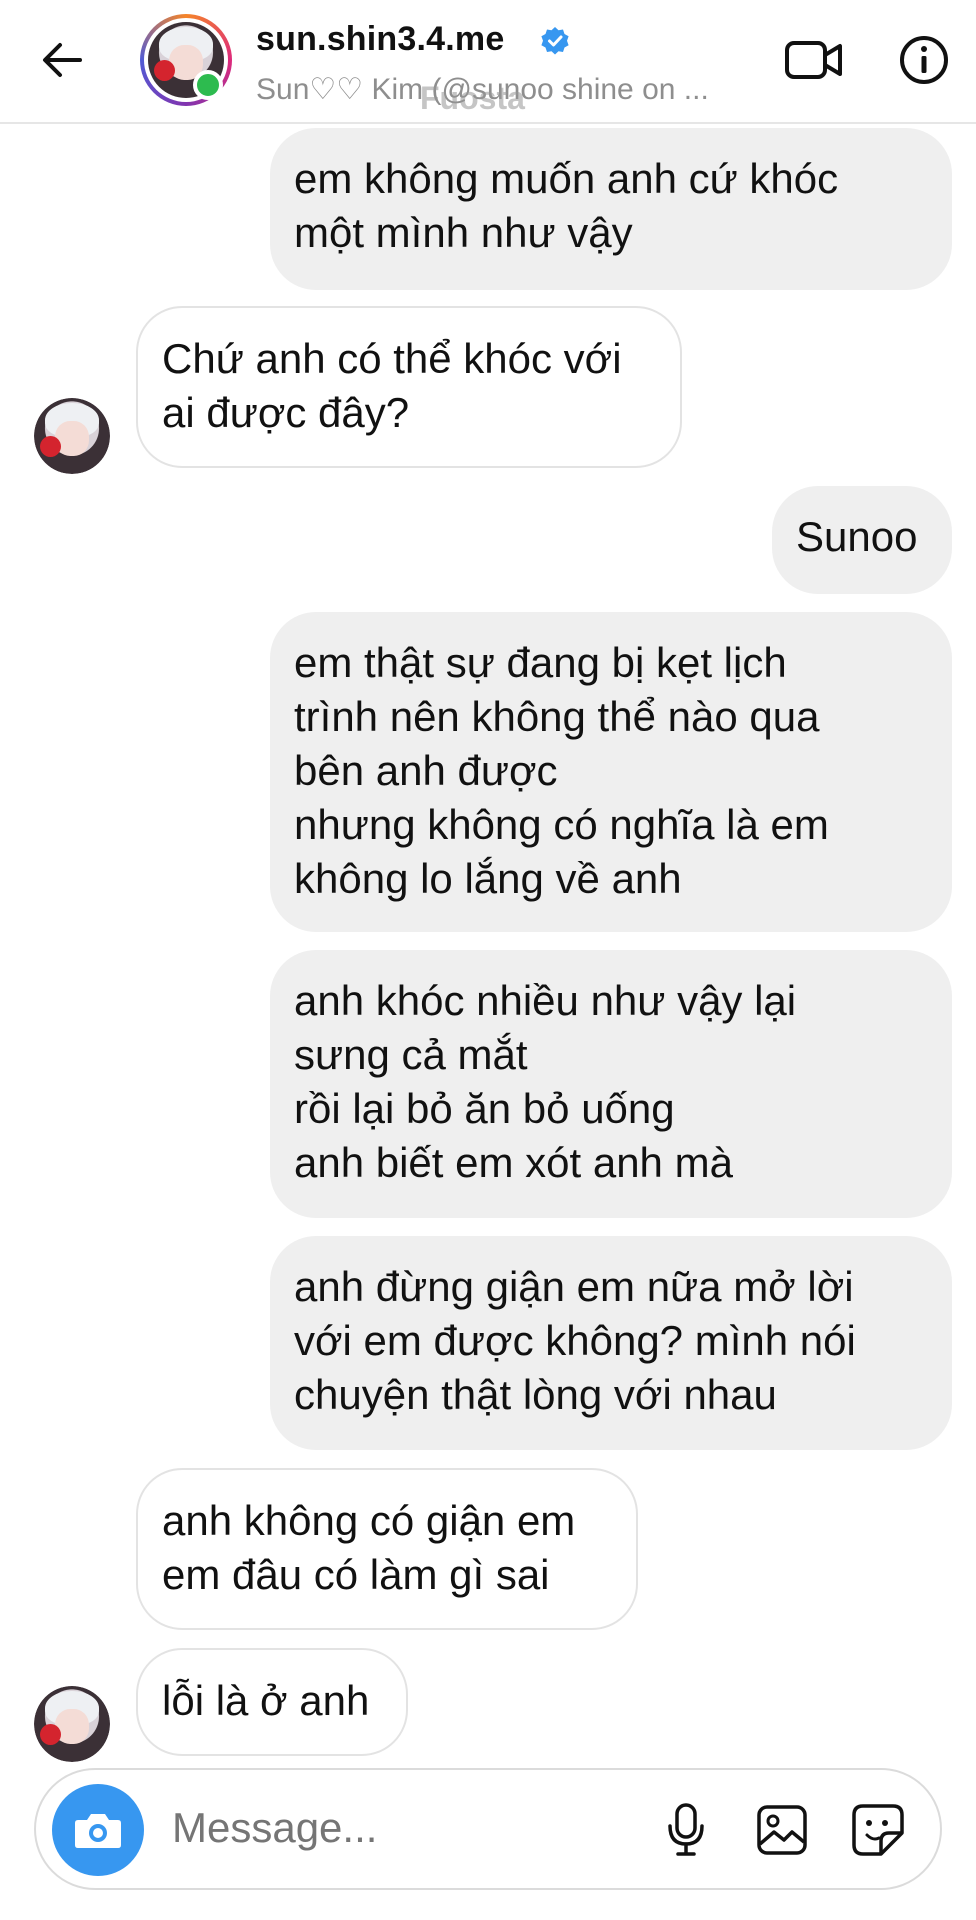 This screenshot has height=1920, width=976. I want to click on message-bubble-received: lỗi là ở anh, so click(272, 1702).